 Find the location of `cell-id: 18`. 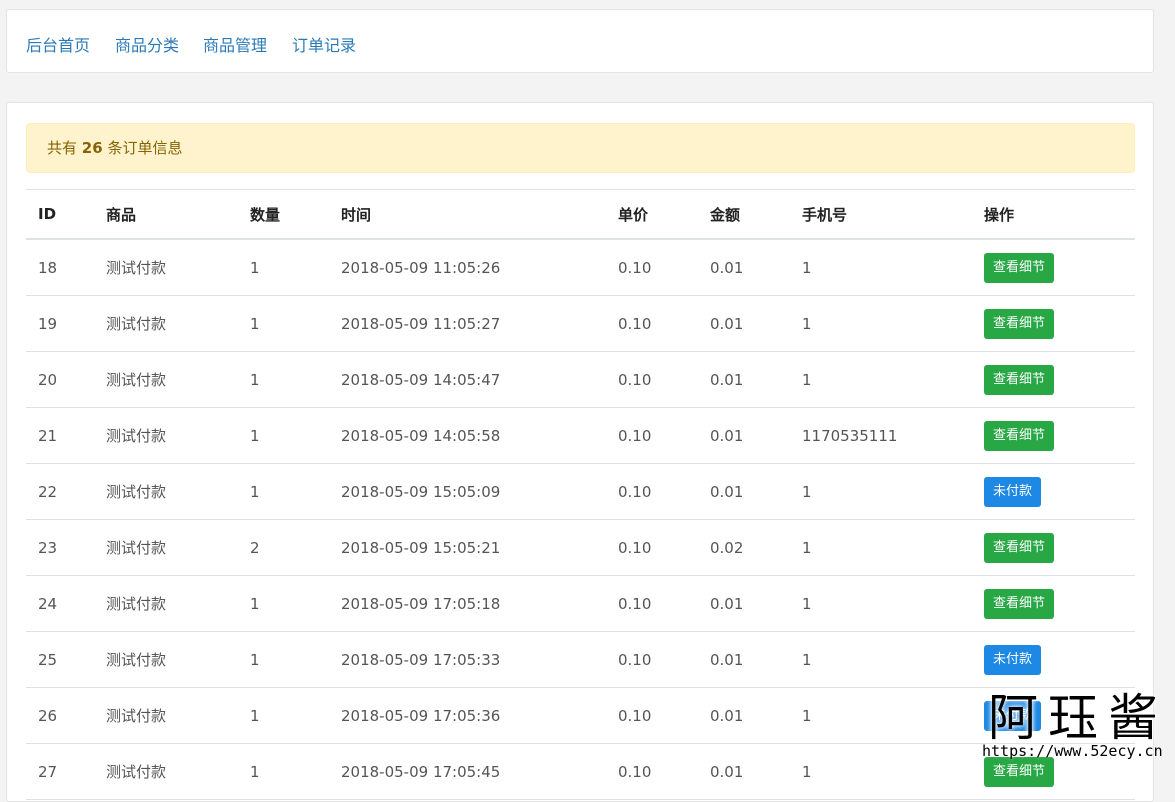

cell-id: 18 is located at coordinates (60, 267).